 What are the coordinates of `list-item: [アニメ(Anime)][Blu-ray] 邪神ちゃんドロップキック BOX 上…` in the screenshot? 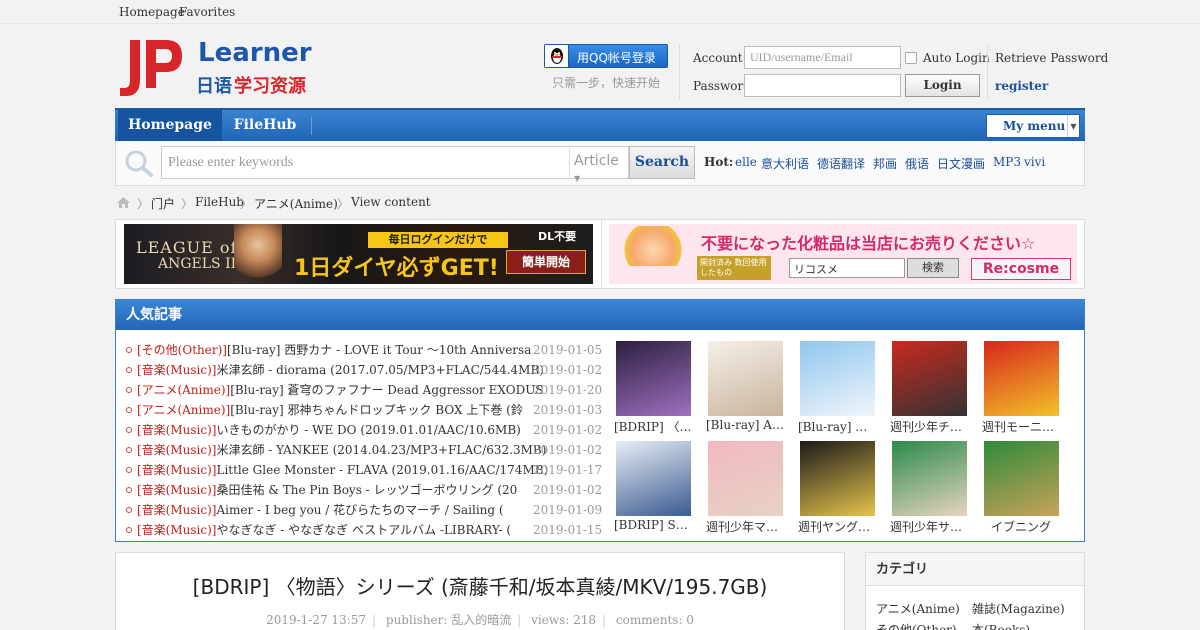 It's located at (361, 410).